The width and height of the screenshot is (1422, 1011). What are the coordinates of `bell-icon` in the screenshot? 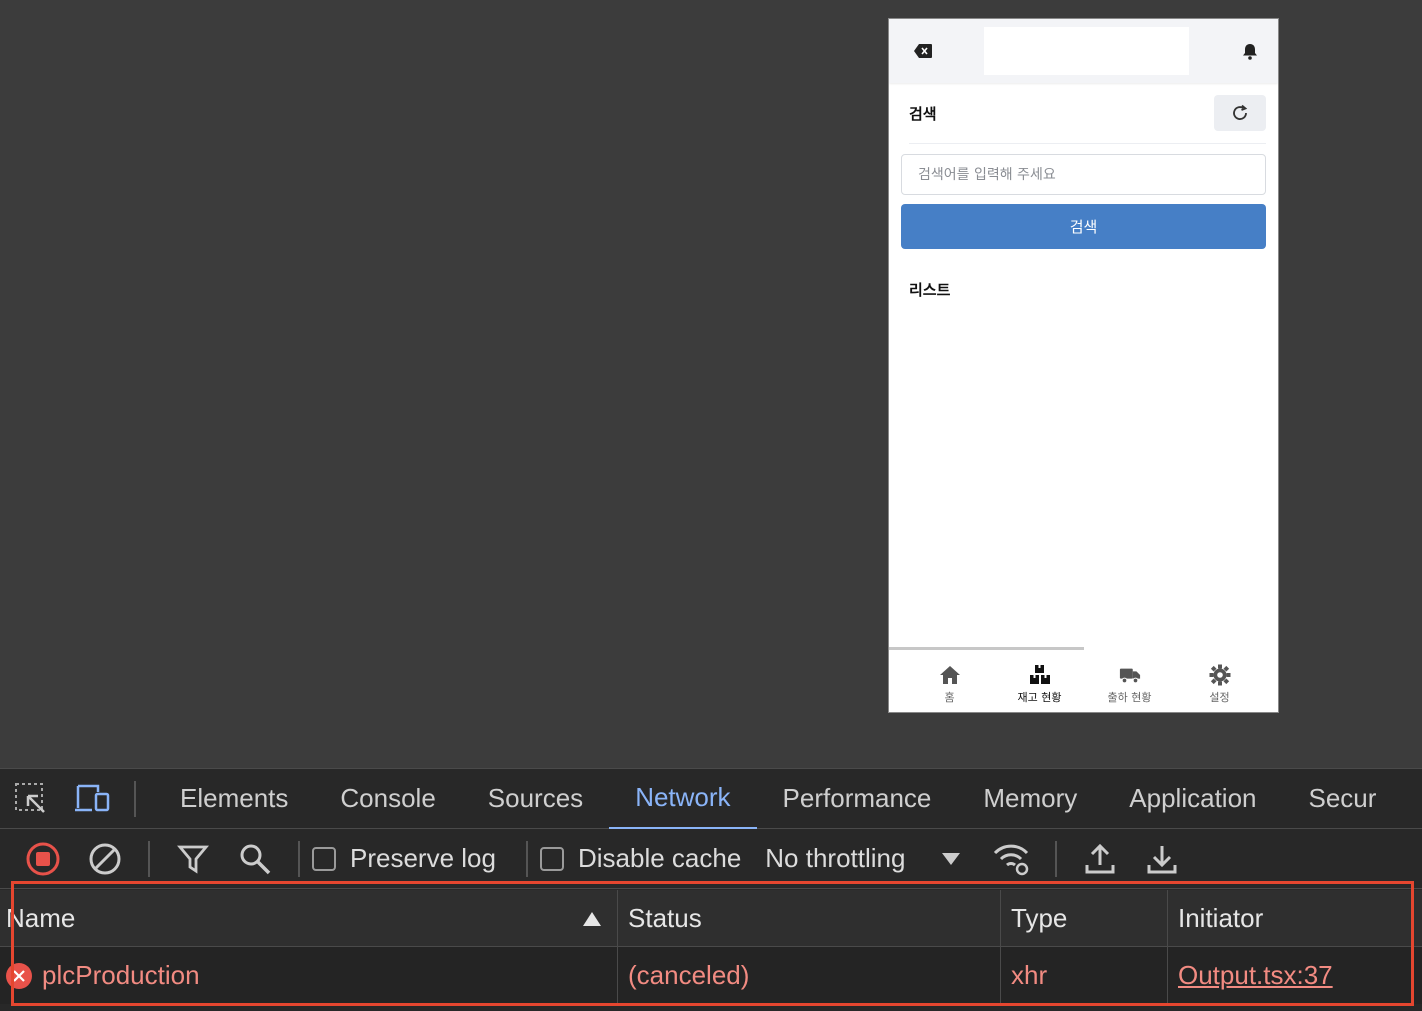 It's located at (1250, 51).